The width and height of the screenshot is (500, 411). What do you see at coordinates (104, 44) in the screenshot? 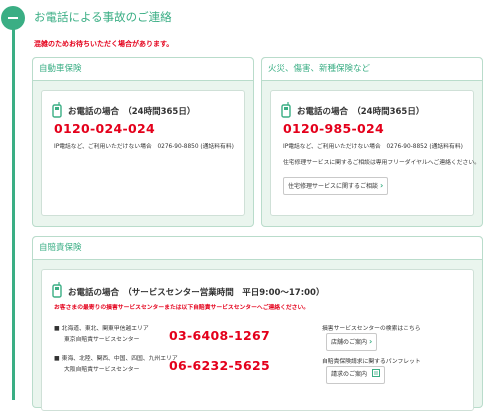
I see `busy-notice: 混雑のためお待ちいただく場合があります。` at bounding box center [104, 44].